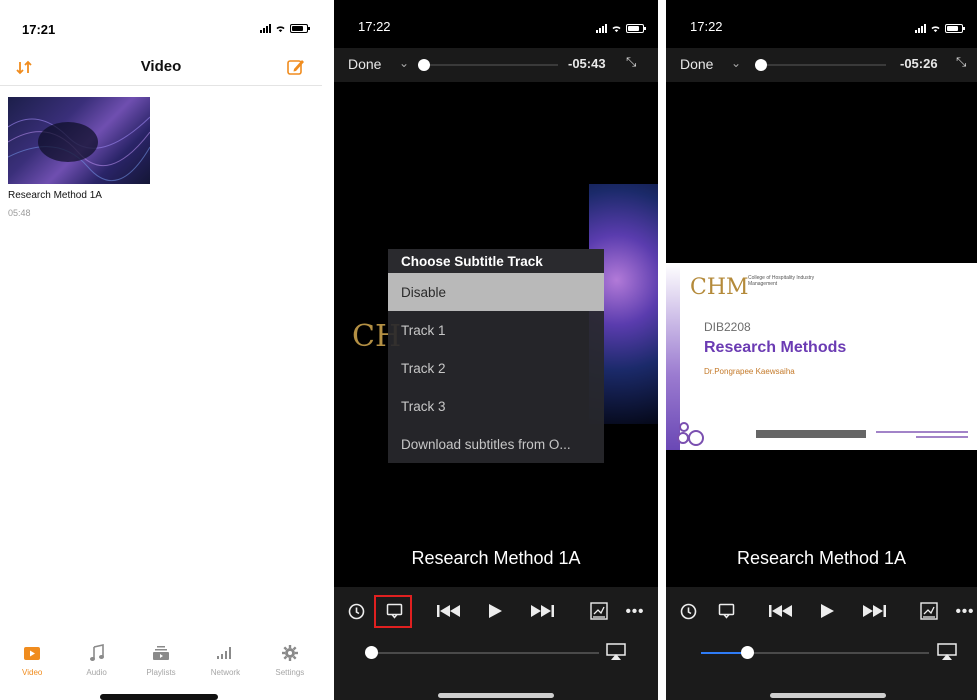 The height and width of the screenshot is (700, 977). I want to click on video-thumbnail, so click(79, 140).